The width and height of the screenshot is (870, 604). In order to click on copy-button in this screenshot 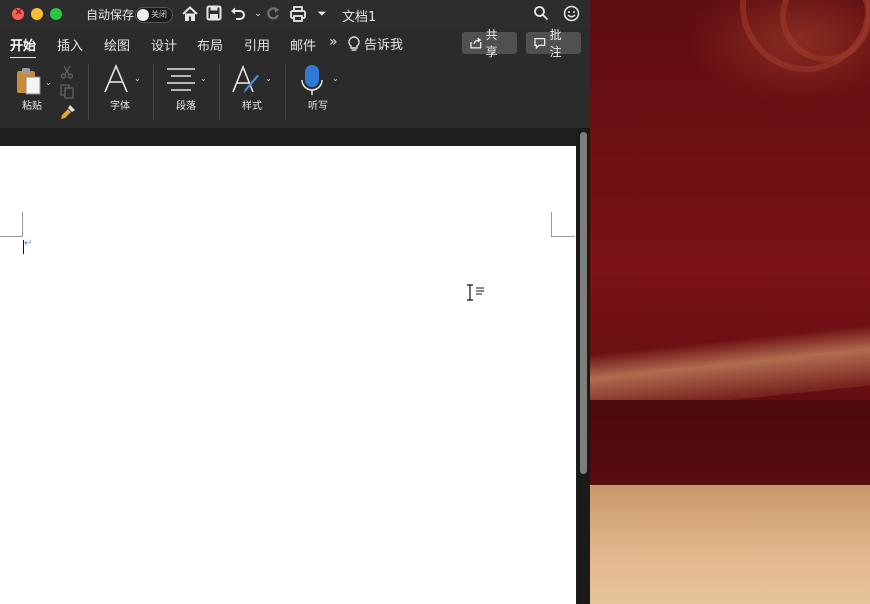, I will do `click(68, 92)`.